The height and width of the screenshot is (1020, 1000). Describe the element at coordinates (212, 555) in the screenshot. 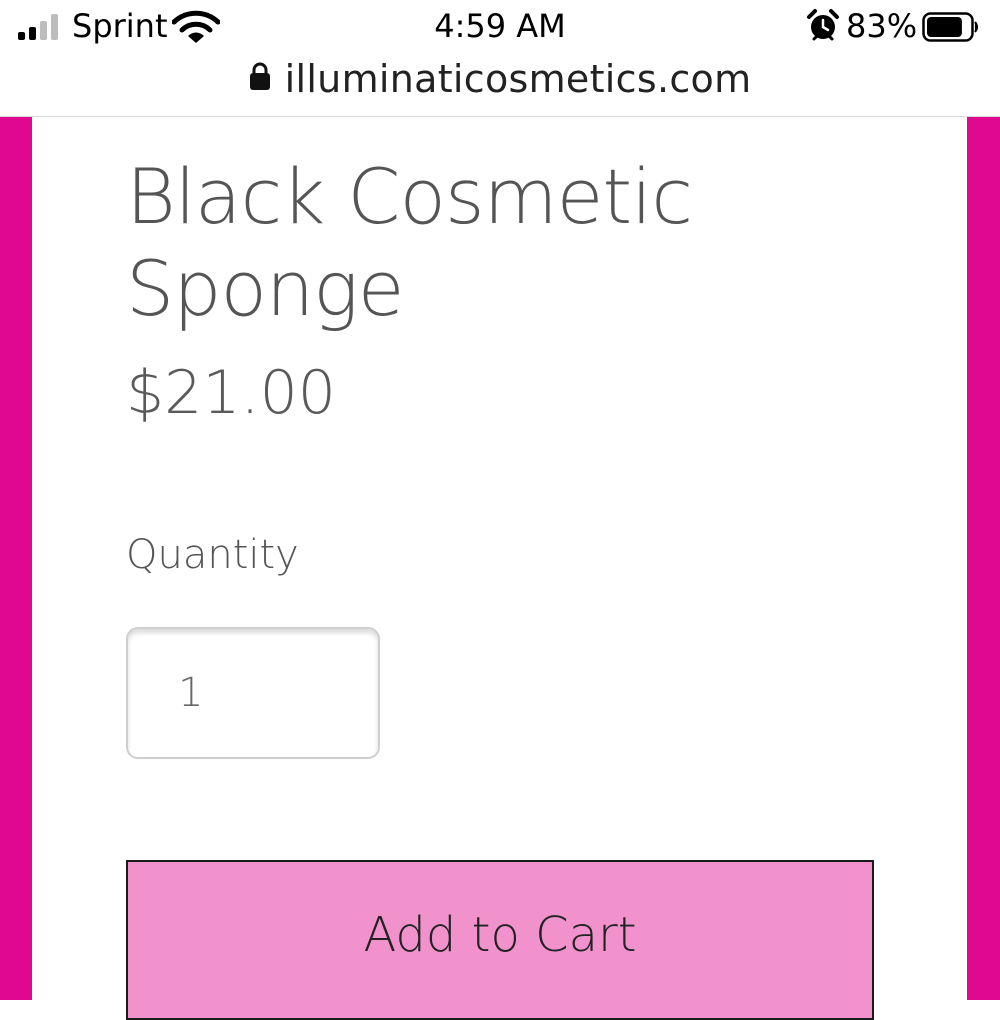

I see `quantity-label: Quantity` at that location.